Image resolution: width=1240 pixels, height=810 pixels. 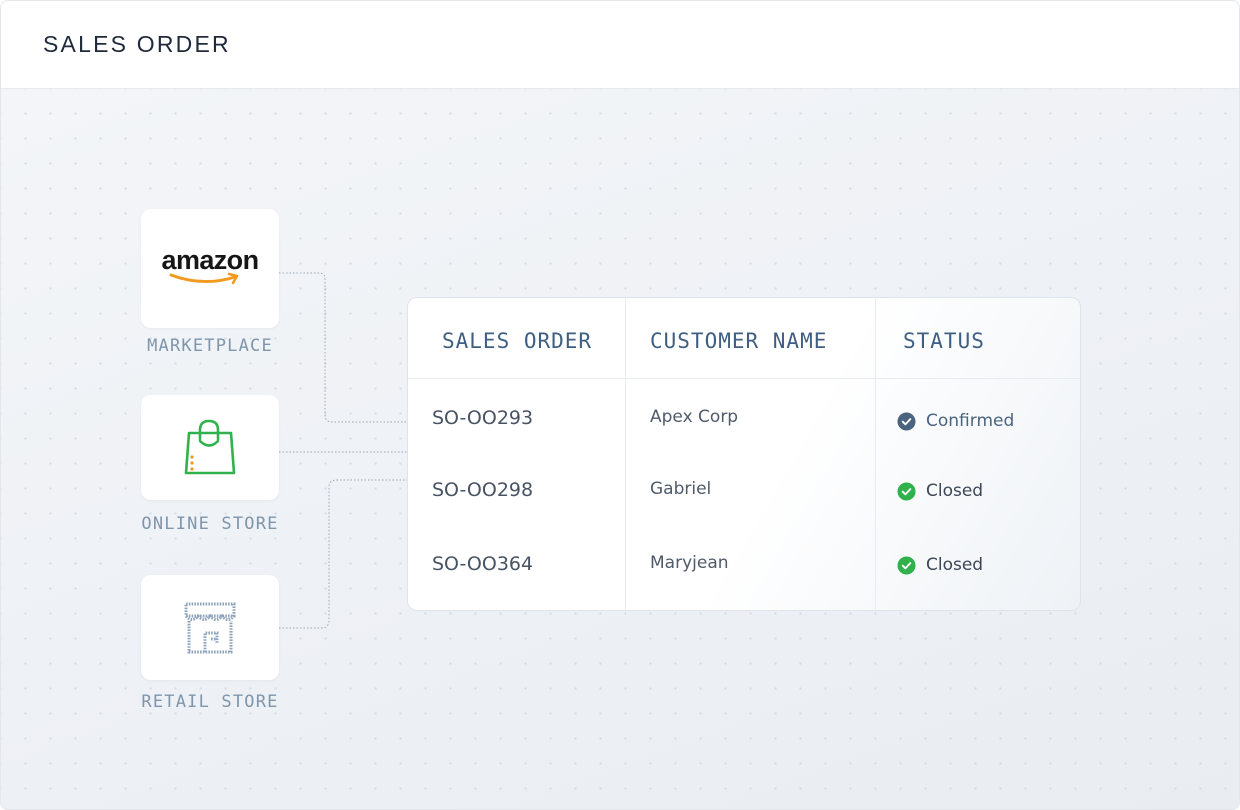 What do you see at coordinates (906, 421) in the screenshot?
I see `confirmed-check-icon` at bounding box center [906, 421].